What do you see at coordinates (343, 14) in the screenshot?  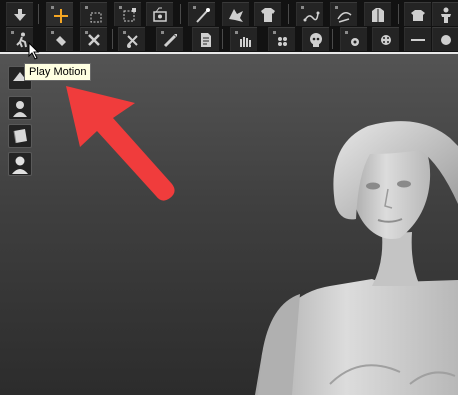 I see `path-edit-icon` at bounding box center [343, 14].